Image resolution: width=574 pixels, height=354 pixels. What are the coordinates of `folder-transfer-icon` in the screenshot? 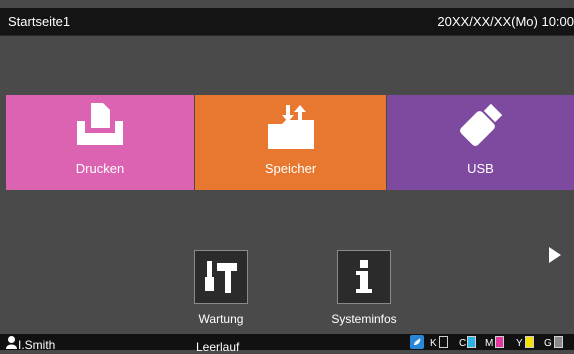 It's located at (290, 128).